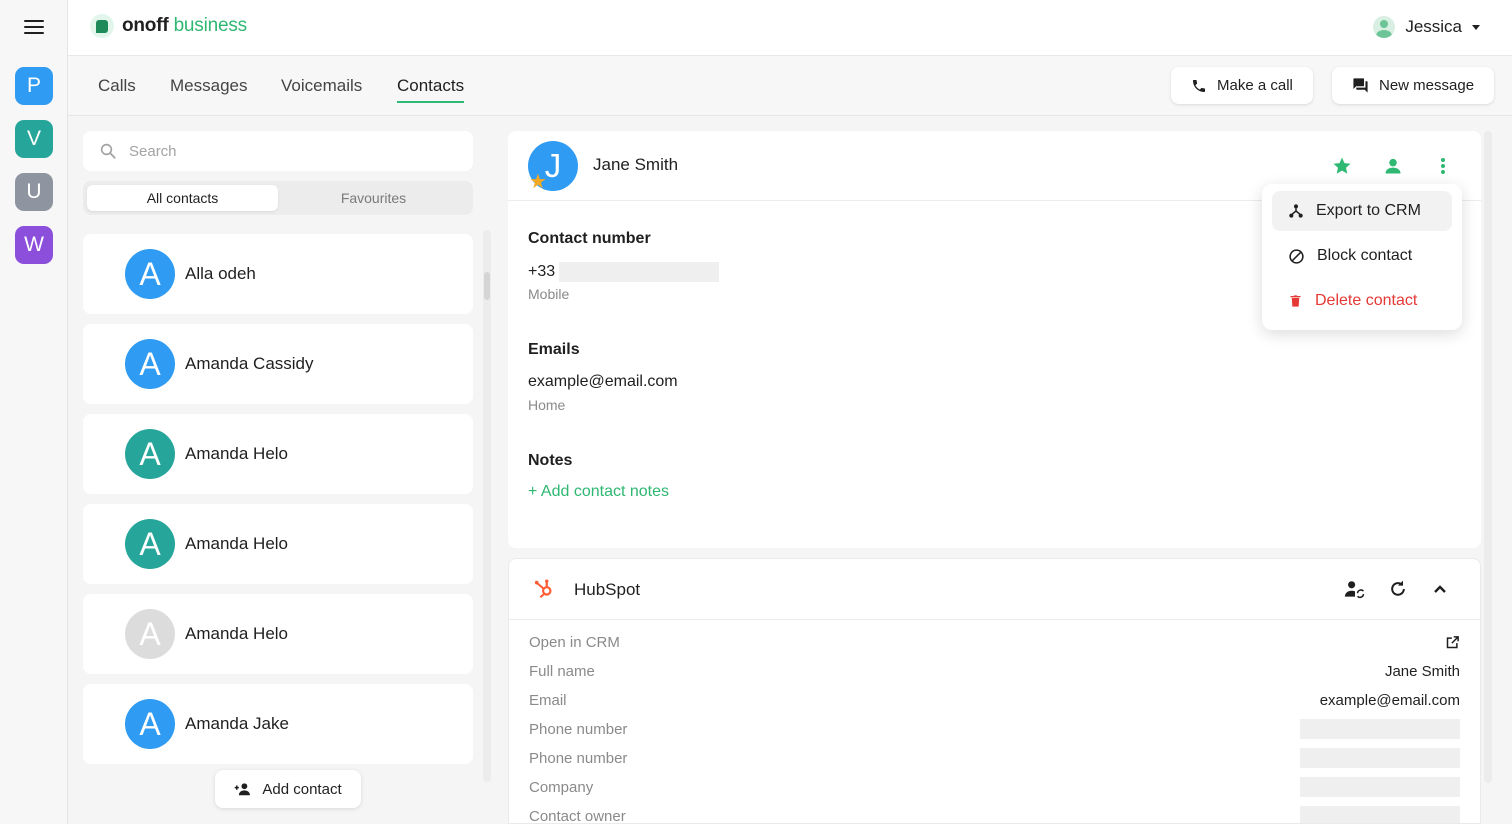  Describe the element at coordinates (1488, 457) in the screenshot. I see `detail-scrollbar` at that location.